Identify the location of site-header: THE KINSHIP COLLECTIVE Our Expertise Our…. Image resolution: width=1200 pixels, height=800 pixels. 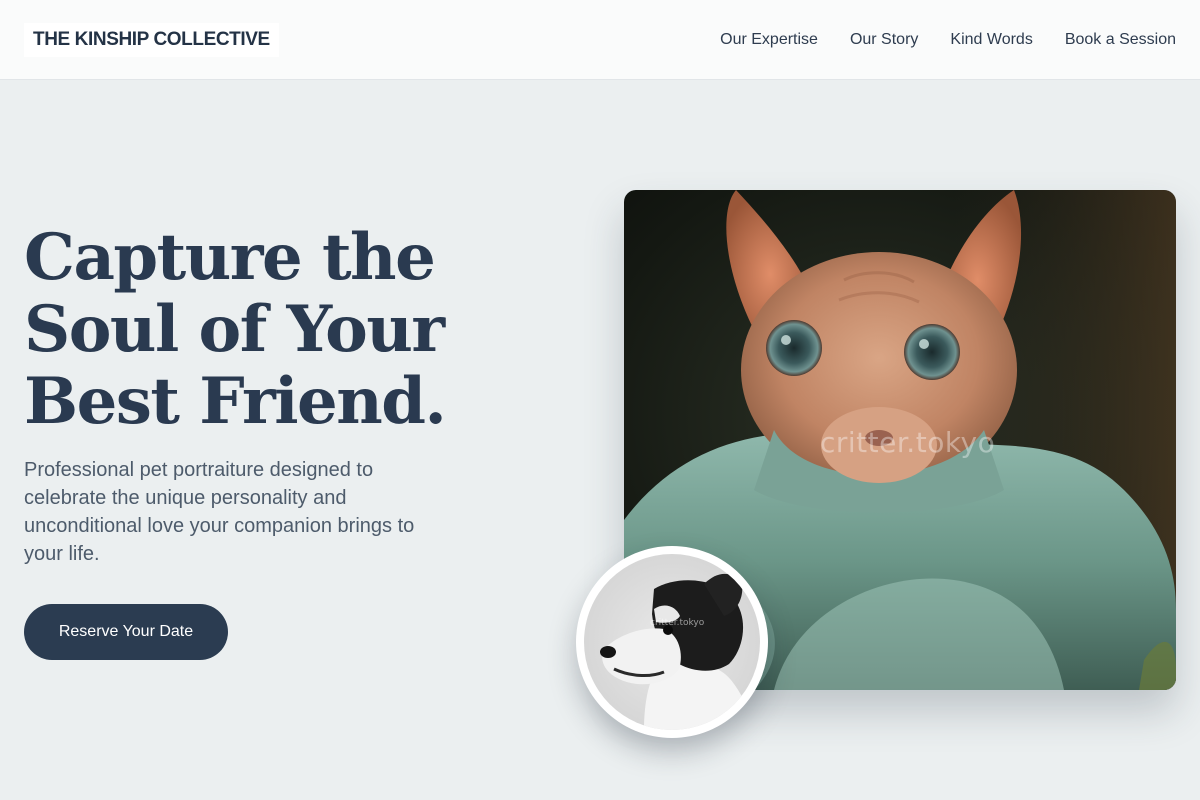
(600, 40).